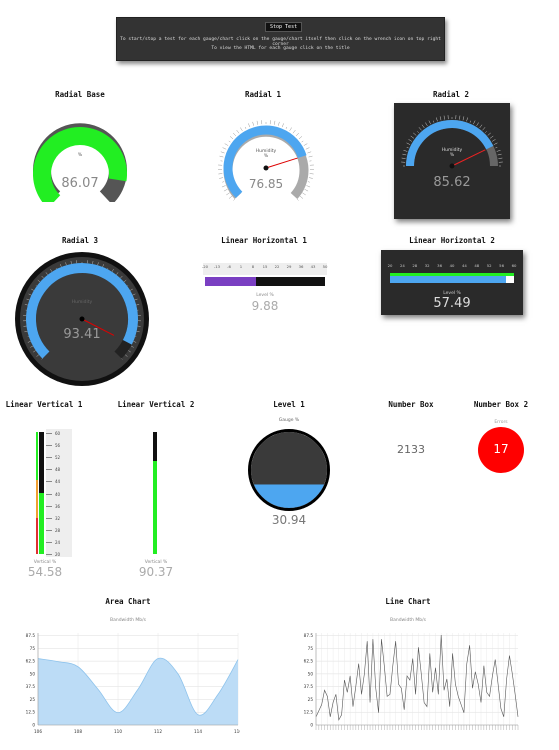  What do you see at coordinates (80, 183) in the screenshot?
I see `radial-base-value: 86.07` at bounding box center [80, 183].